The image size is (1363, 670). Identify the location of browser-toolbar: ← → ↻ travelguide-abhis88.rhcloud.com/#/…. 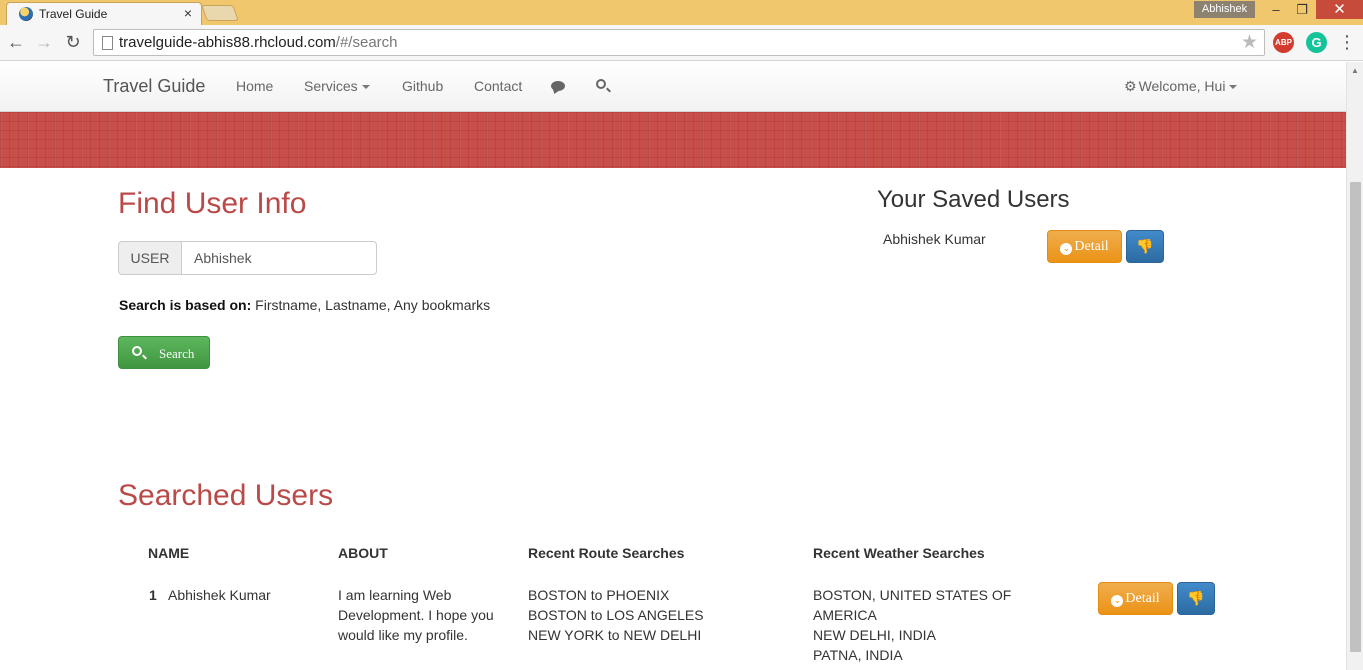
(681, 43).